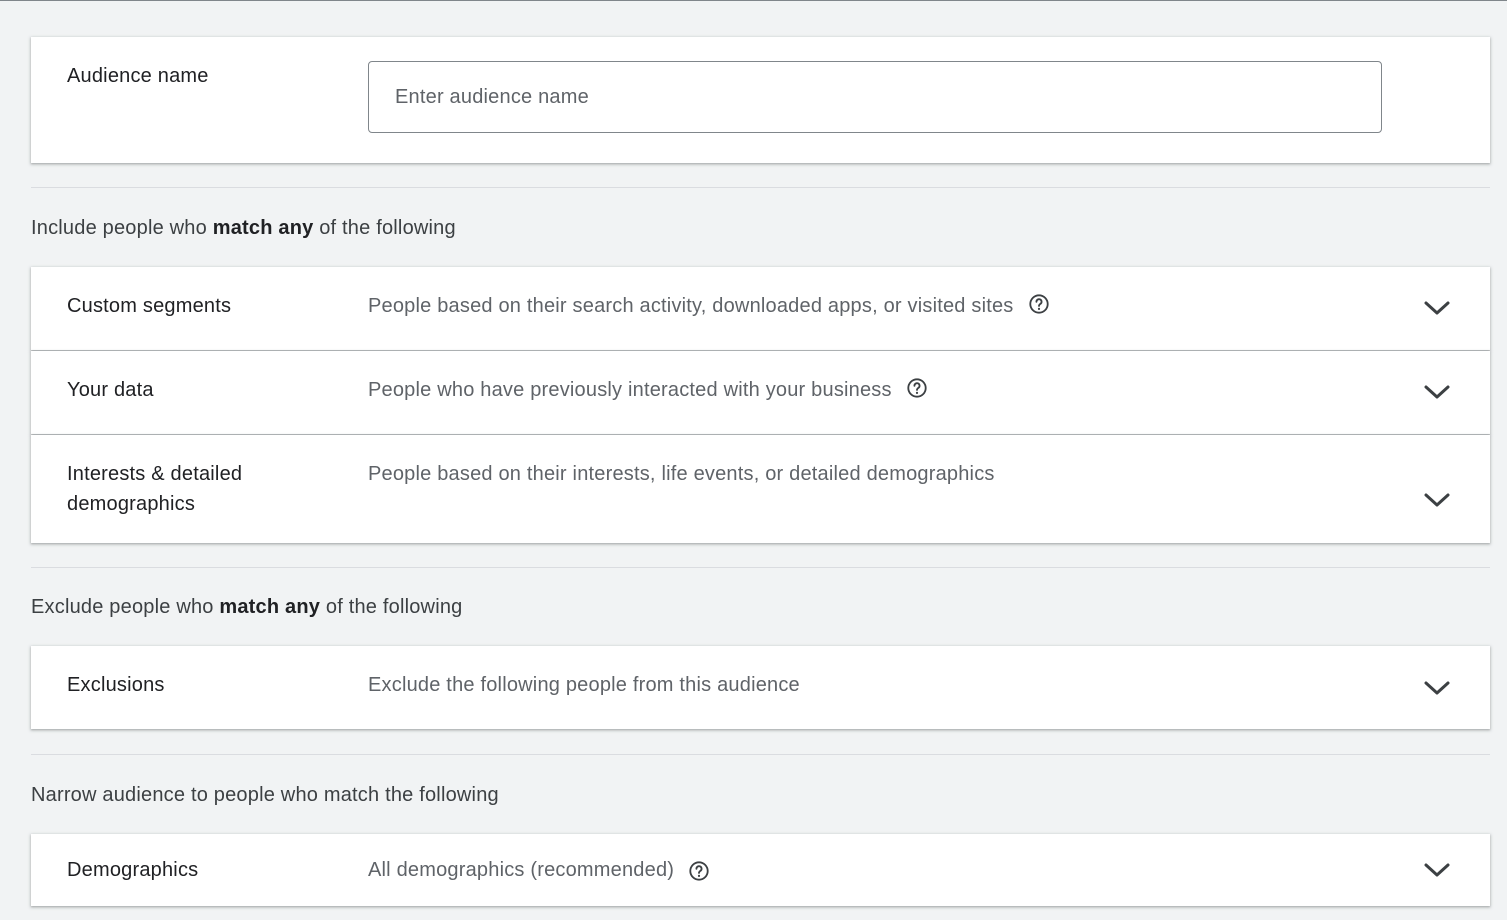 Image resolution: width=1507 pixels, height=920 pixels. What do you see at coordinates (155, 474) in the screenshot?
I see `interests-title-line1: Interests & detailed` at bounding box center [155, 474].